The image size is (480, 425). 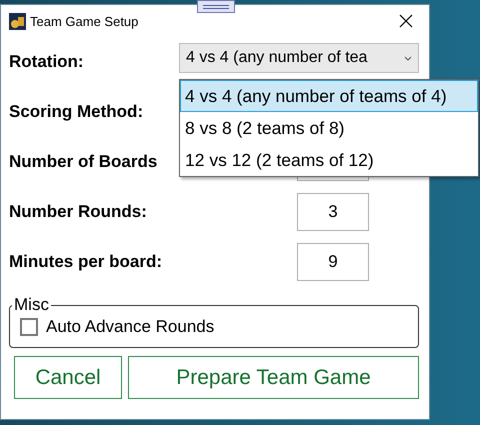 What do you see at coordinates (83, 162) in the screenshot?
I see `field-label: Number of Boards` at bounding box center [83, 162].